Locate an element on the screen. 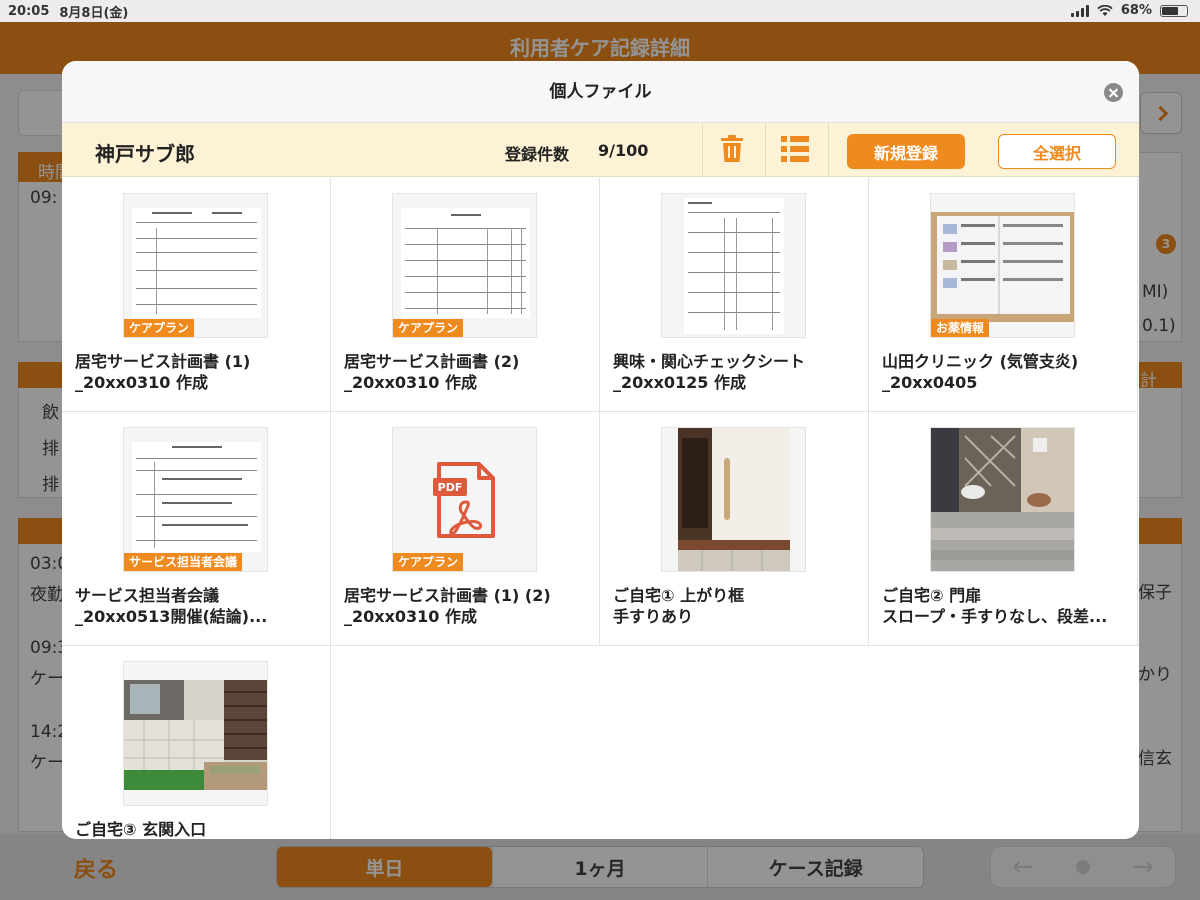 The image size is (1200, 900). wifi-icon is located at coordinates (1105, 10).